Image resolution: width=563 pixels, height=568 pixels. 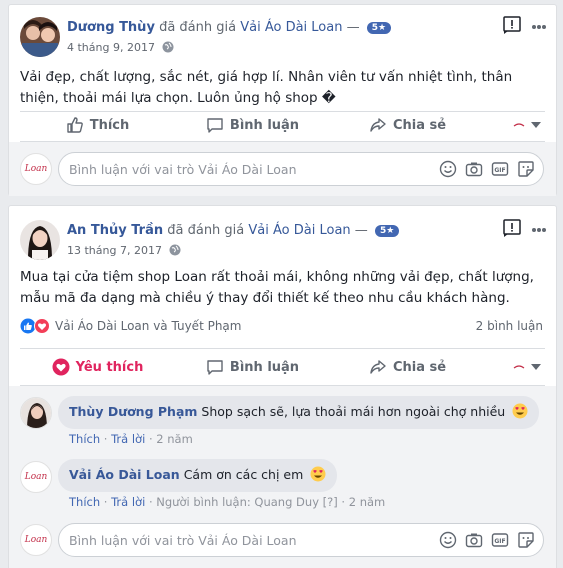 I want to click on love-icon, so click(x=61, y=367).